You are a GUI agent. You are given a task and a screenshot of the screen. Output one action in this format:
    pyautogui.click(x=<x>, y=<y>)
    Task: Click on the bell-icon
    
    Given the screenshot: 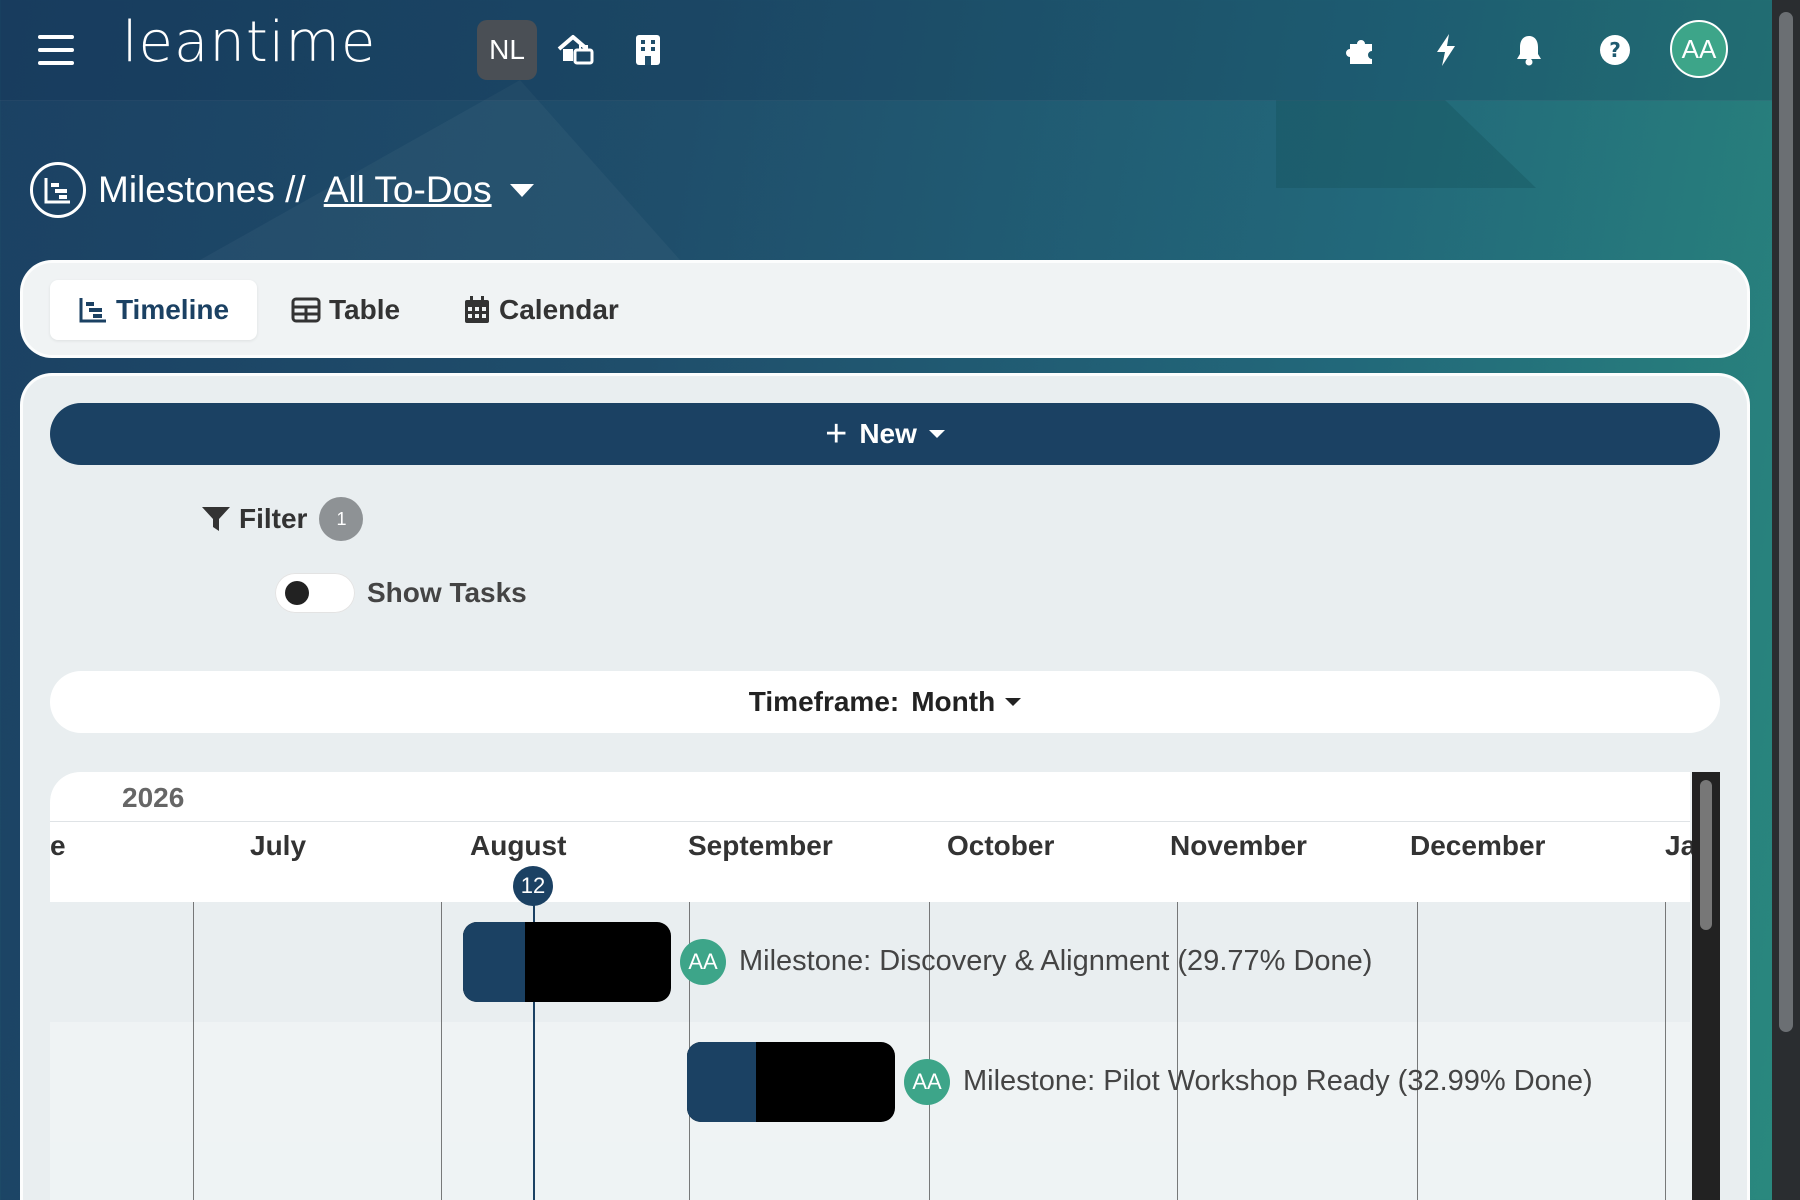 What is the action you would take?
    pyautogui.click(x=1529, y=50)
    